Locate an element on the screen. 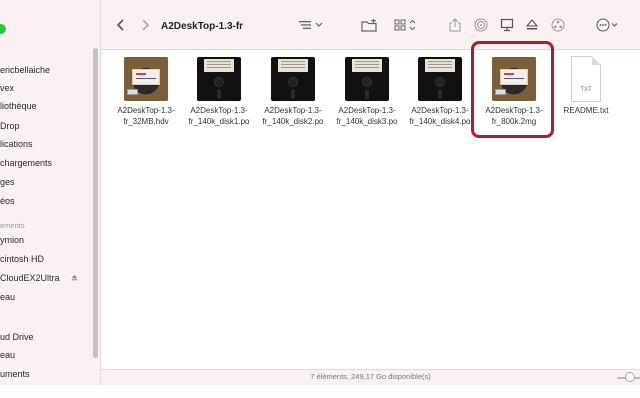  network-icon is located at coordinates (558, 25).